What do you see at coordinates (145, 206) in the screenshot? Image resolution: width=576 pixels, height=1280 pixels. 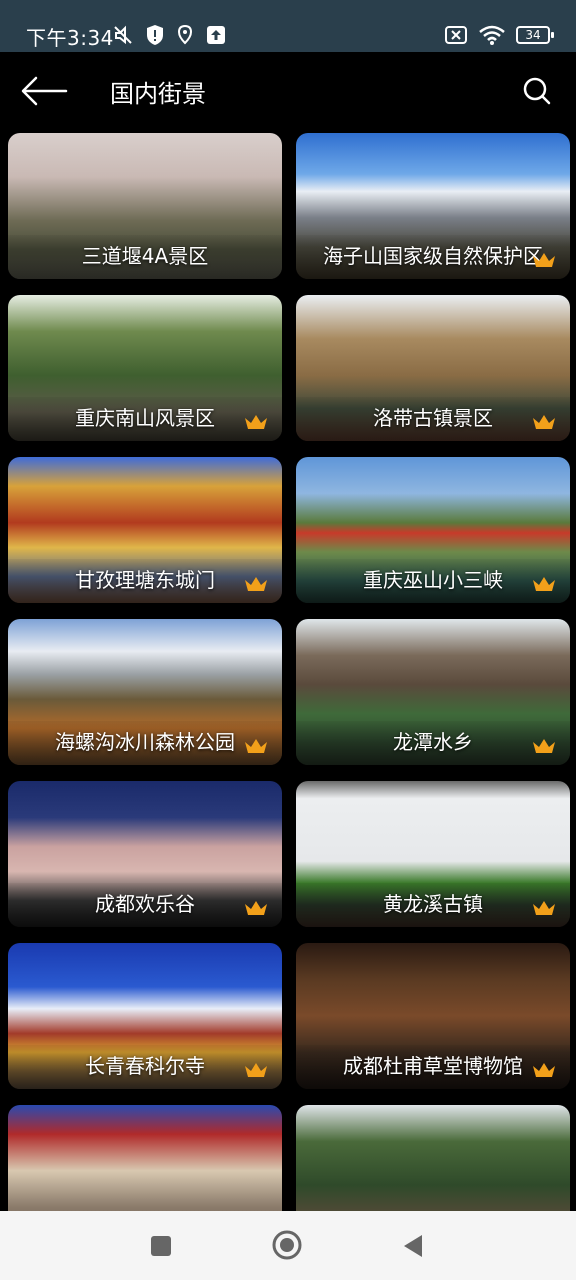 I see `attraction-card: 三道堰4A景区` at bounding box center [145, 206].